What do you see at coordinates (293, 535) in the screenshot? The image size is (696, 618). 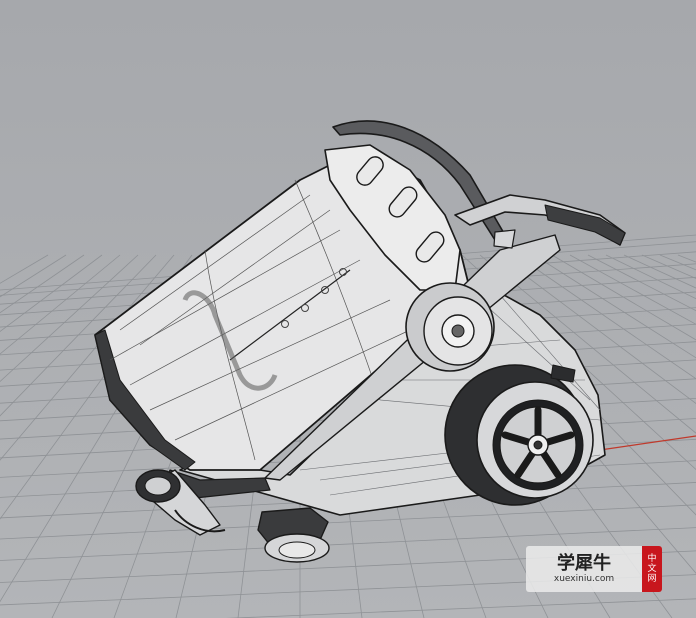 I see `front-caster` at bounding box center [293, 535].